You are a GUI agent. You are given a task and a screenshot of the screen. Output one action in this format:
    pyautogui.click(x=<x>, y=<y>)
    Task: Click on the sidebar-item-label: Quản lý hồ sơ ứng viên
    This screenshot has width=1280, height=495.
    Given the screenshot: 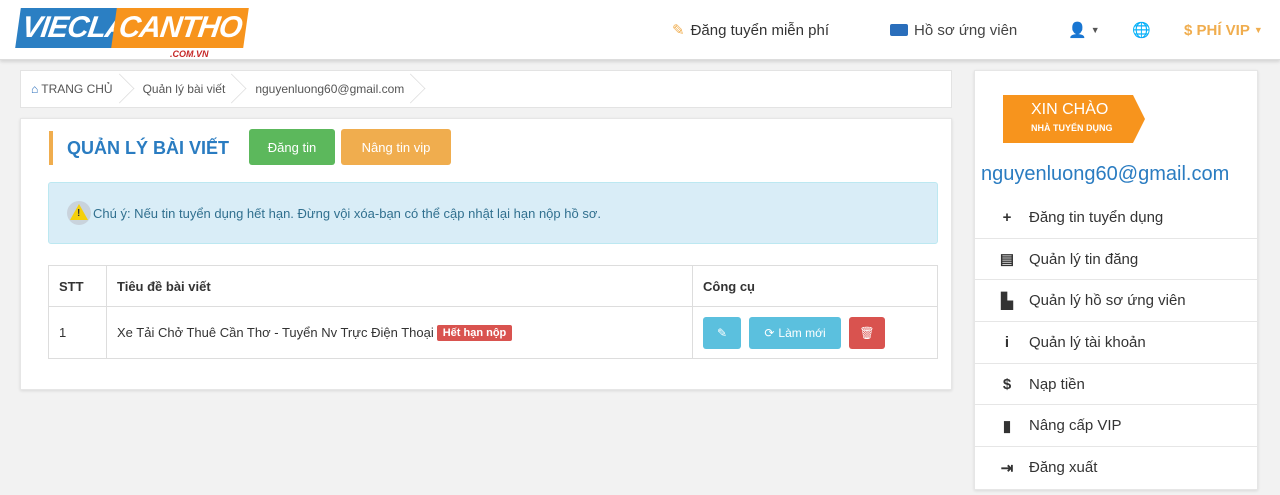 What is the action you would take?
    pyautogui.click(x=1107, y=301)
    